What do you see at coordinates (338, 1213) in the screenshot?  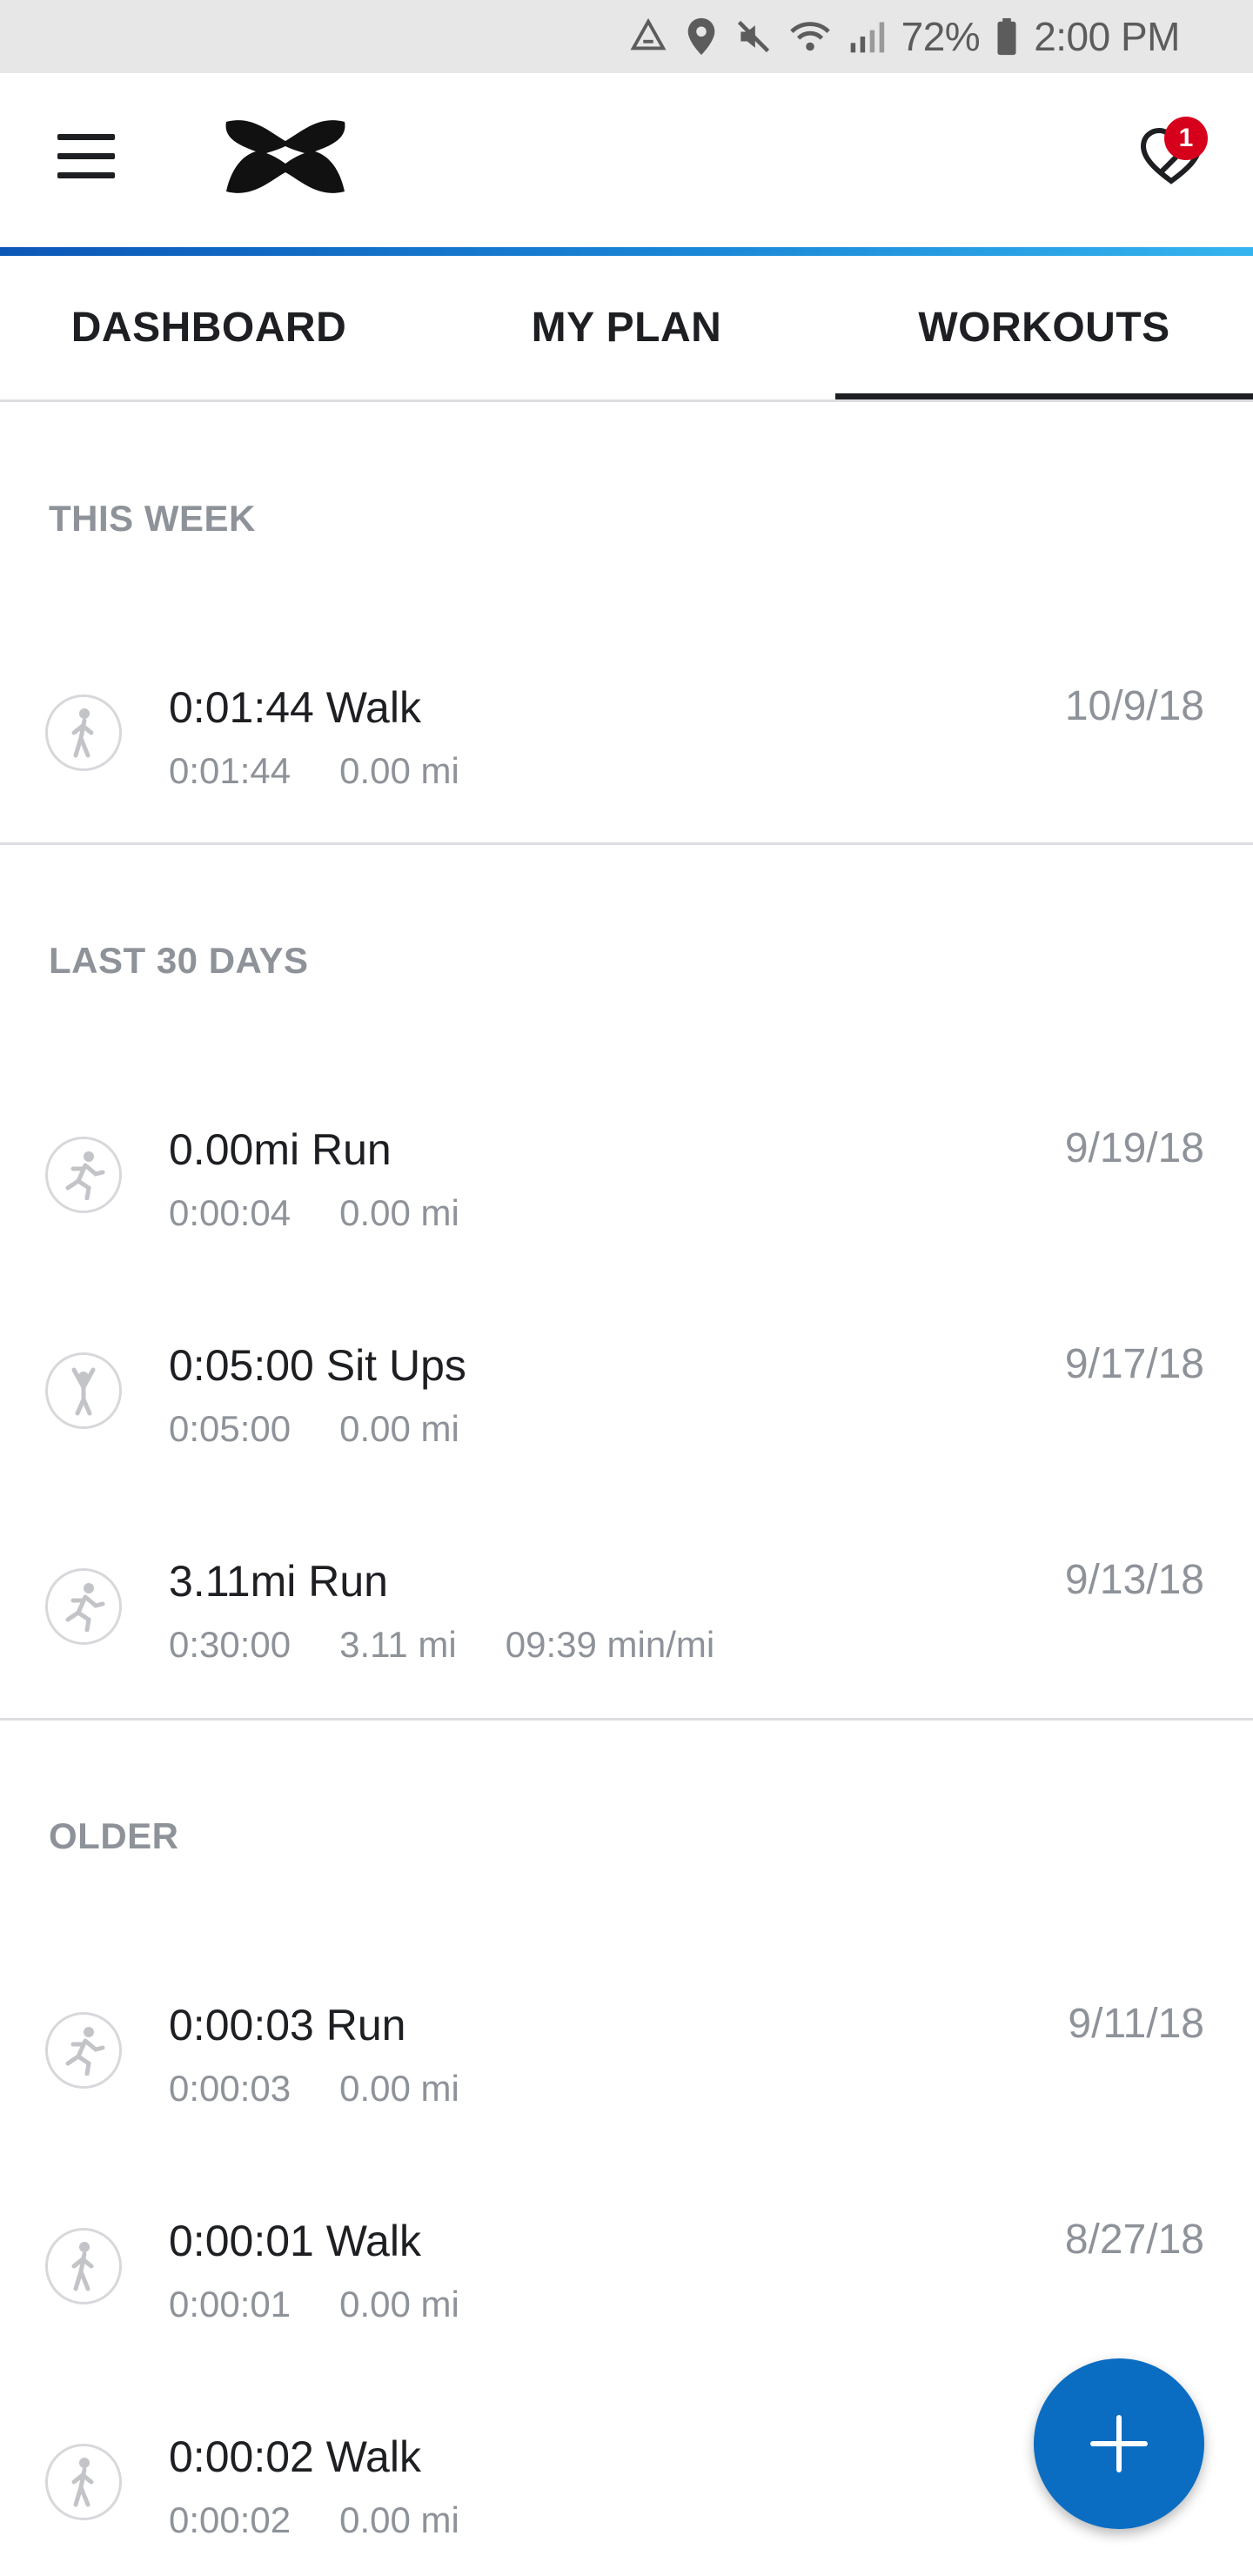 I see `workout-stats: 0:00:04 0.00 mi` at bounding box center [338, 1213].